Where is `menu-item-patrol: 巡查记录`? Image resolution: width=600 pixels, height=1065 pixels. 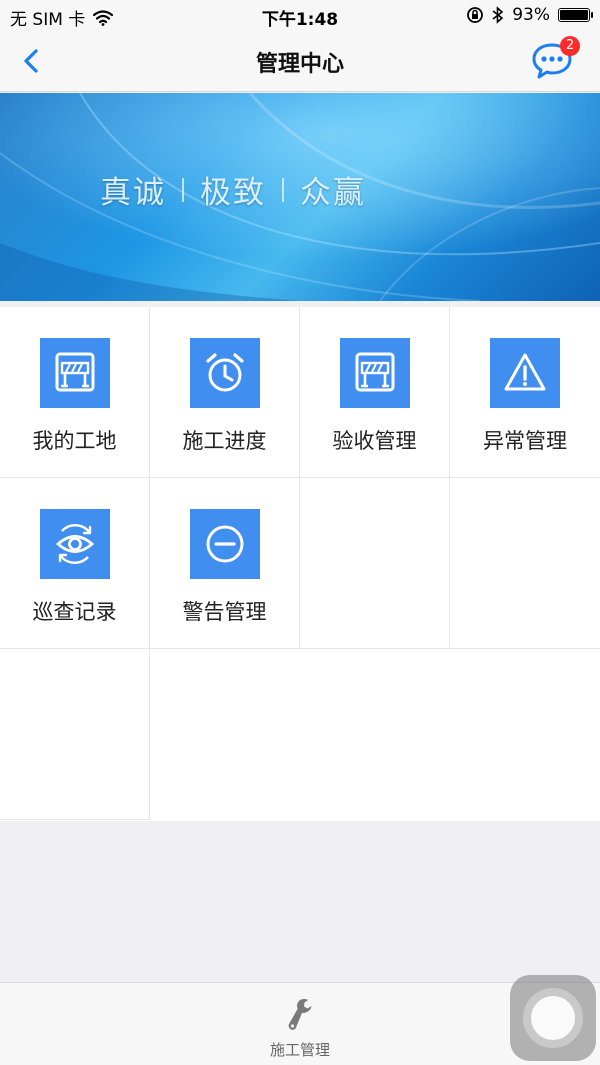 menu-item-patrol: 巡查记录 is located at coordinates (75, 563).